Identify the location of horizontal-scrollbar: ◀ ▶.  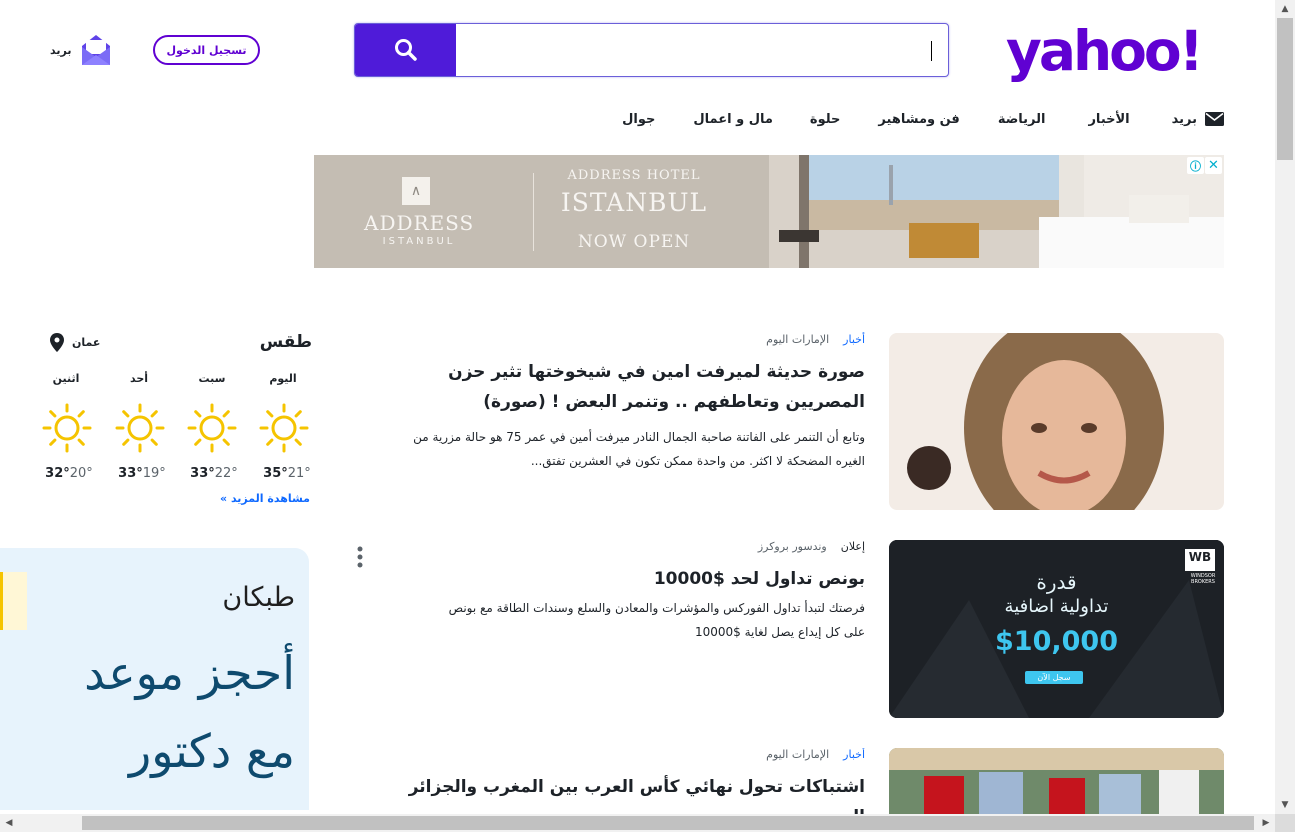
(637, 823).